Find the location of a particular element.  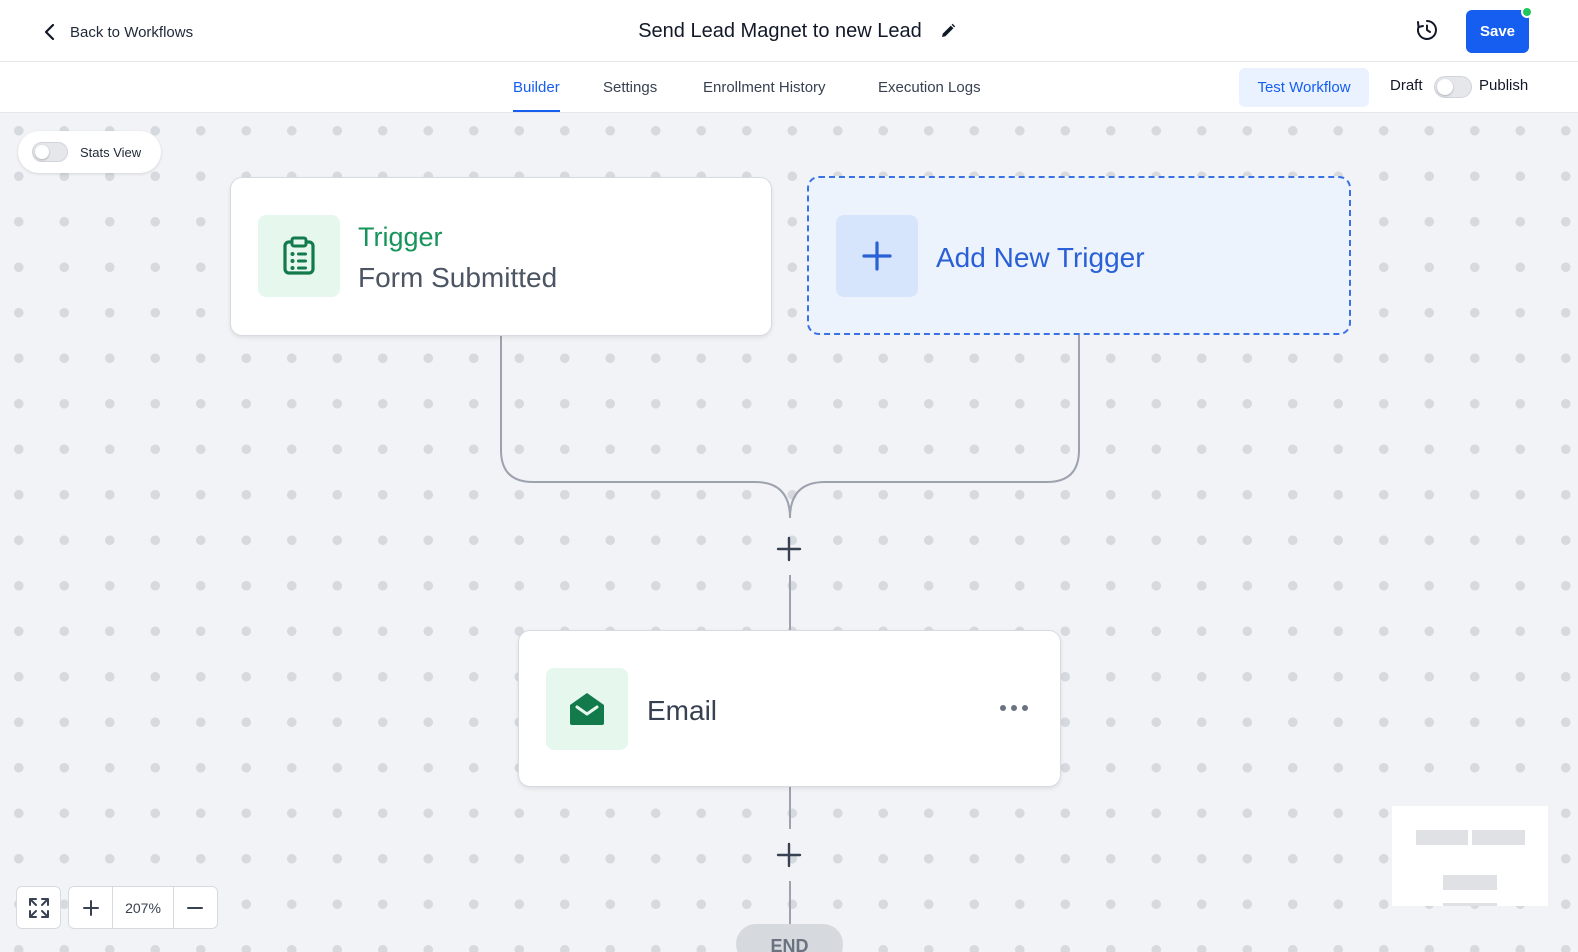

stats-view-toggle is located at coordinates (50, 152).